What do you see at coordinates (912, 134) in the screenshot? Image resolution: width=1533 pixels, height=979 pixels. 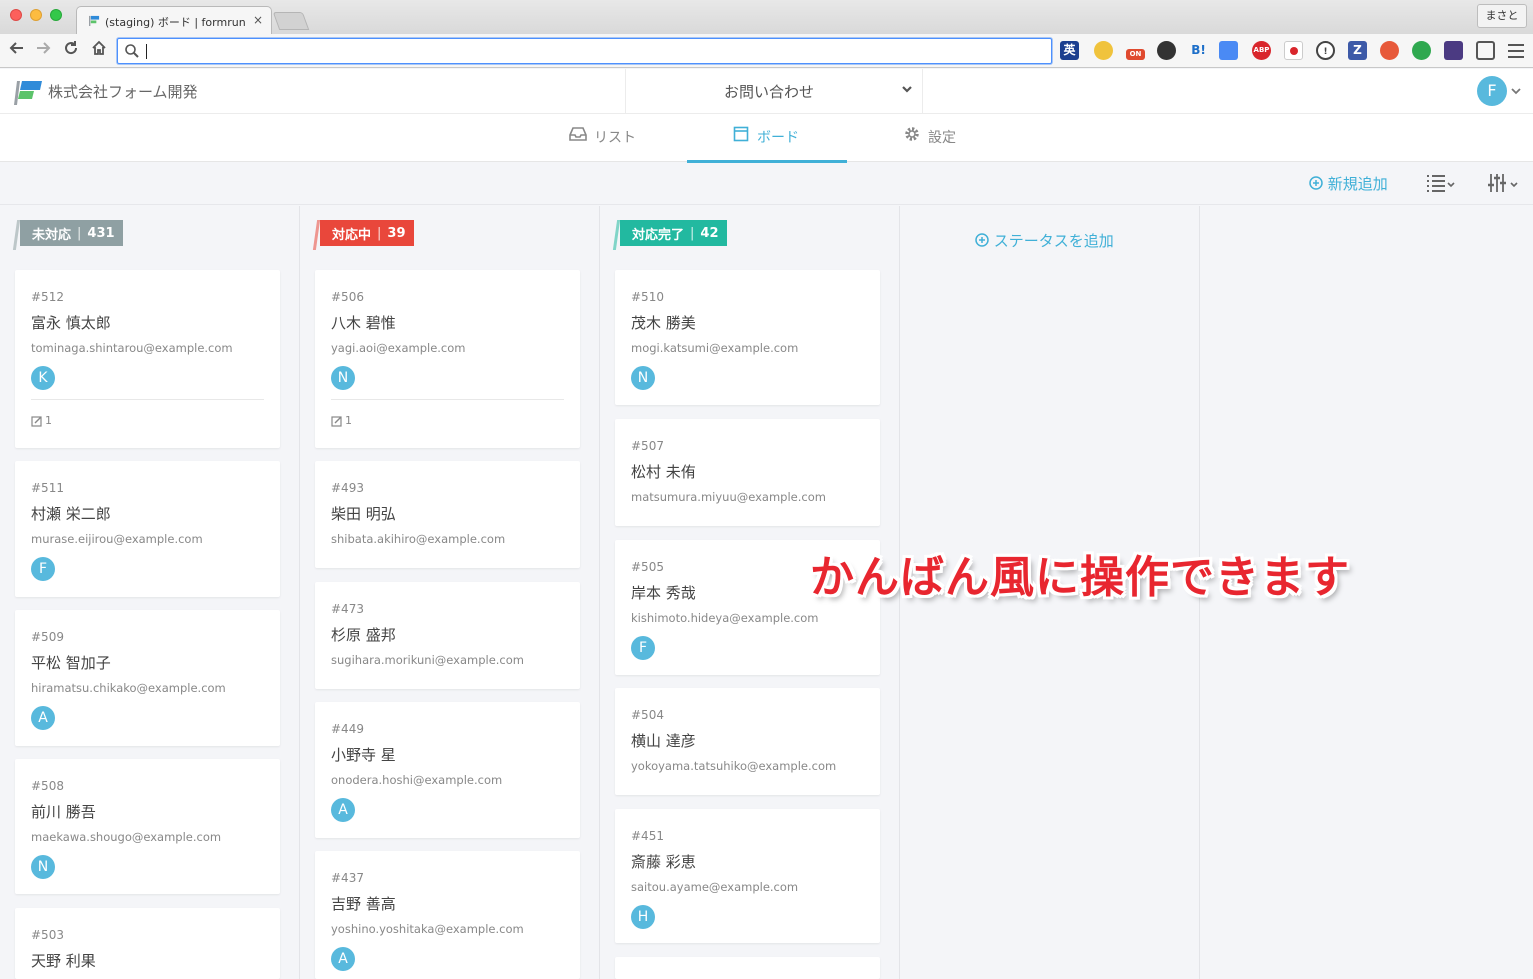 I see `gear-icon` at bounding box center [912, 134].